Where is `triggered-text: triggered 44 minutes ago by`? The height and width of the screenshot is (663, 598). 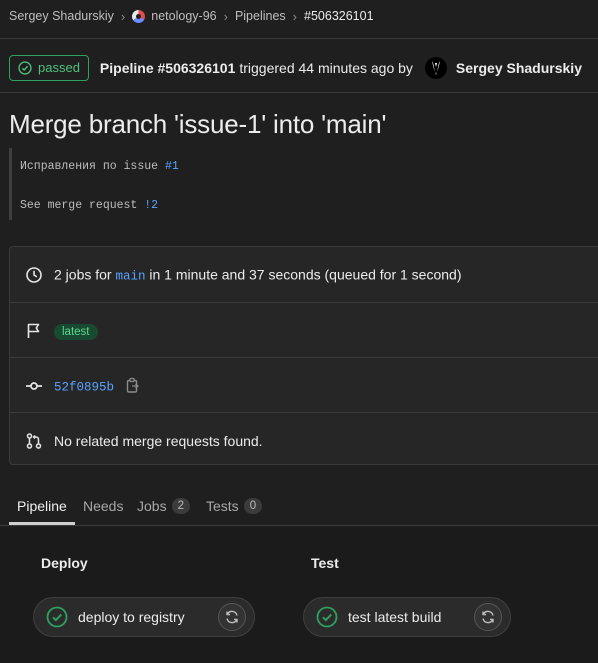
triggered-text: triggered 44 minutes ago by is located at coordinates (326, 67).